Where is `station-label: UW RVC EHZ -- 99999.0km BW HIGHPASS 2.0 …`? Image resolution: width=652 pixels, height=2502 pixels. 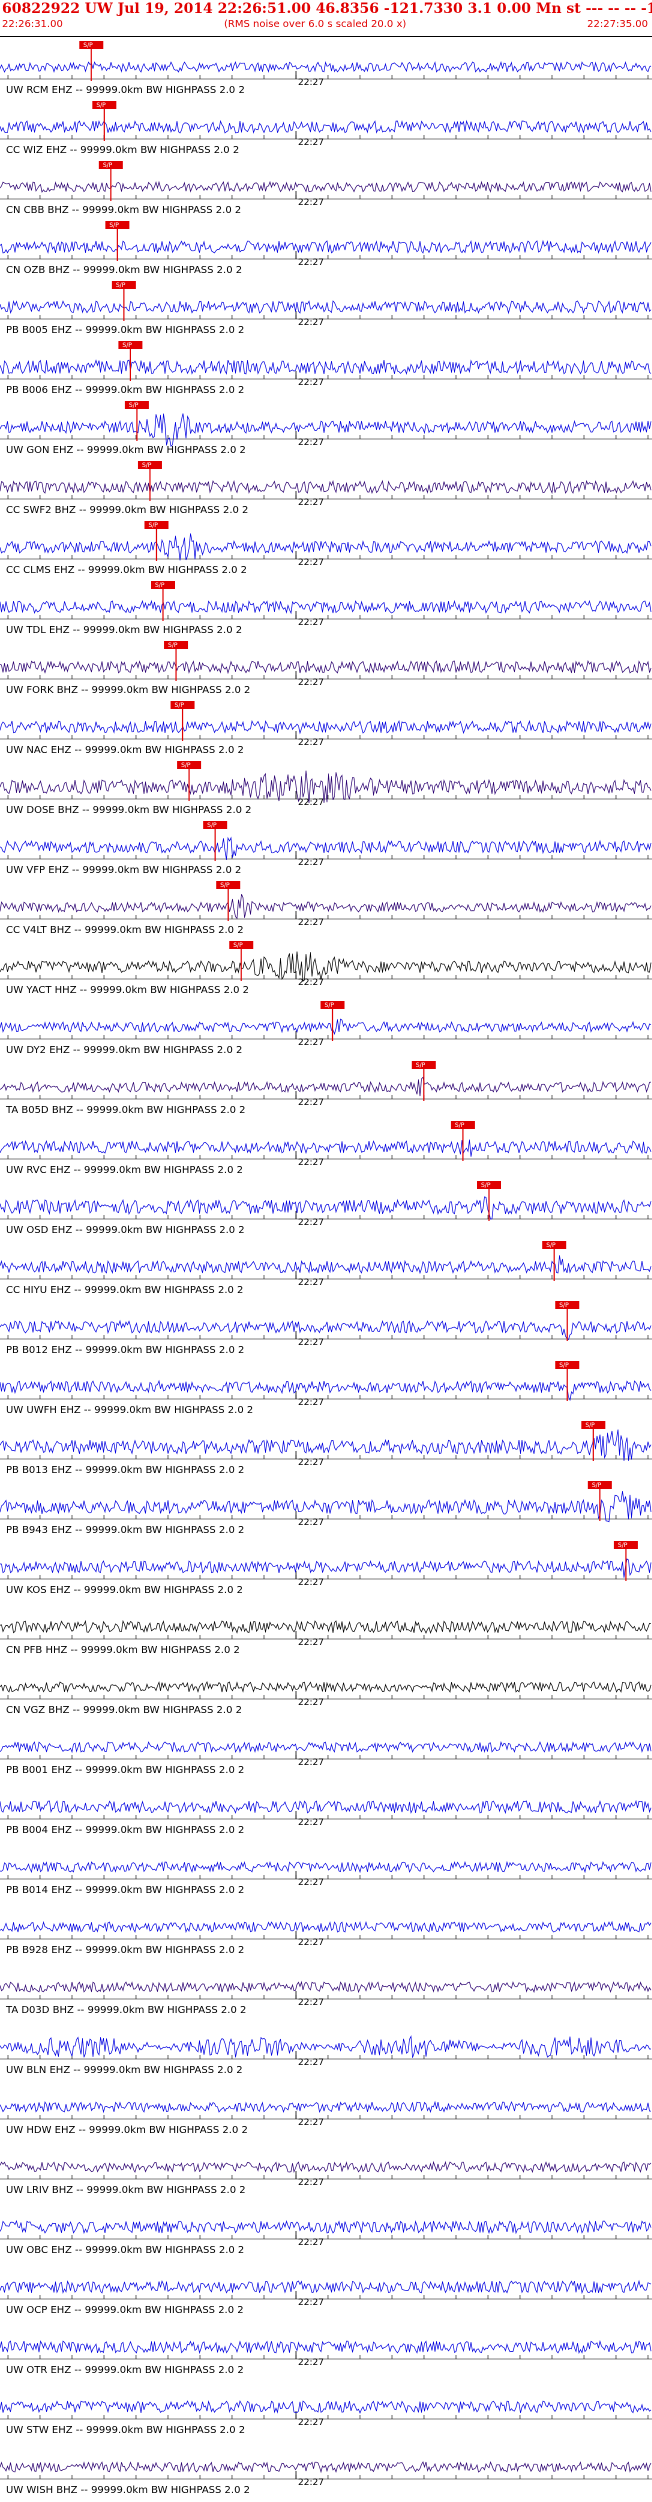
station-label: UW RVC EHZ -- 99999.0km BW HIGHPASS 2.0 … is located at coordinates (124, 1170).